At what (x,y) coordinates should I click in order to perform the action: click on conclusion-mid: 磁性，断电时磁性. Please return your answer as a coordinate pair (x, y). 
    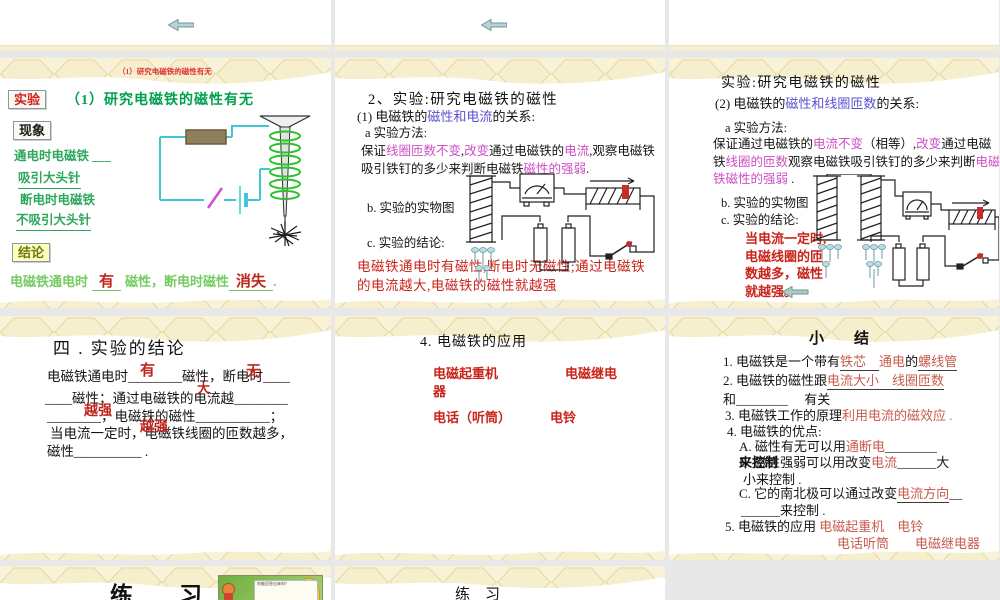
    Looking at the image, I should click on (177, 281).